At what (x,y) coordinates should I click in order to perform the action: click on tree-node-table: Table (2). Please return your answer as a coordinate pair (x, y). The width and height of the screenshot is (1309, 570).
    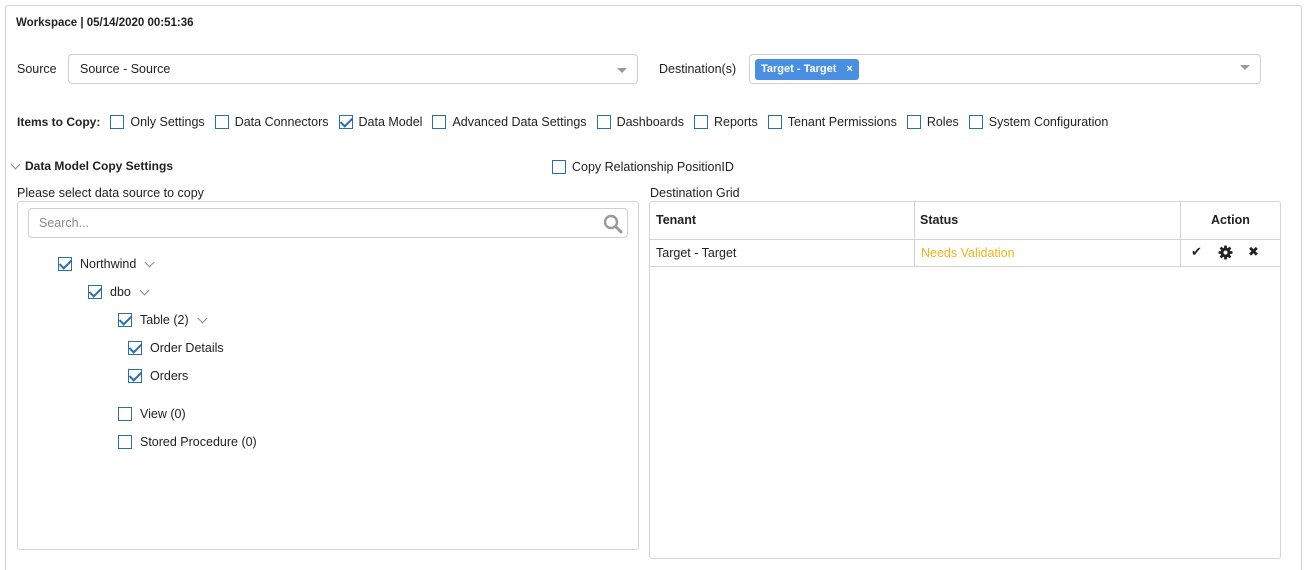
    Looking at the image, I should click on (163, 320).